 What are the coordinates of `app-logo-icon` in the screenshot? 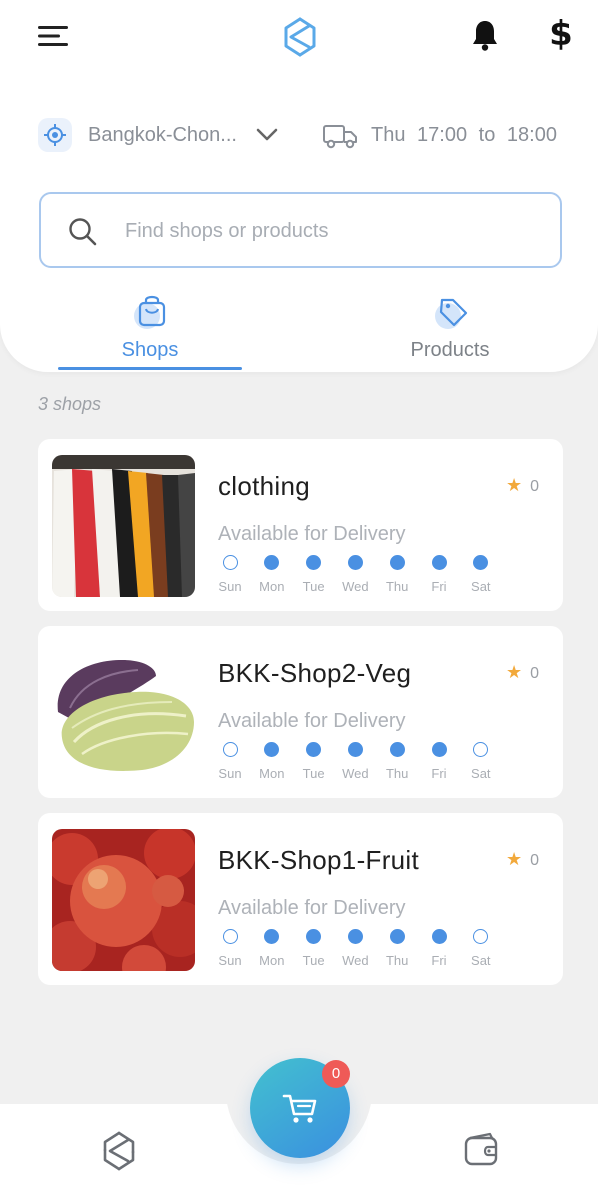 It's located at (300, 37).